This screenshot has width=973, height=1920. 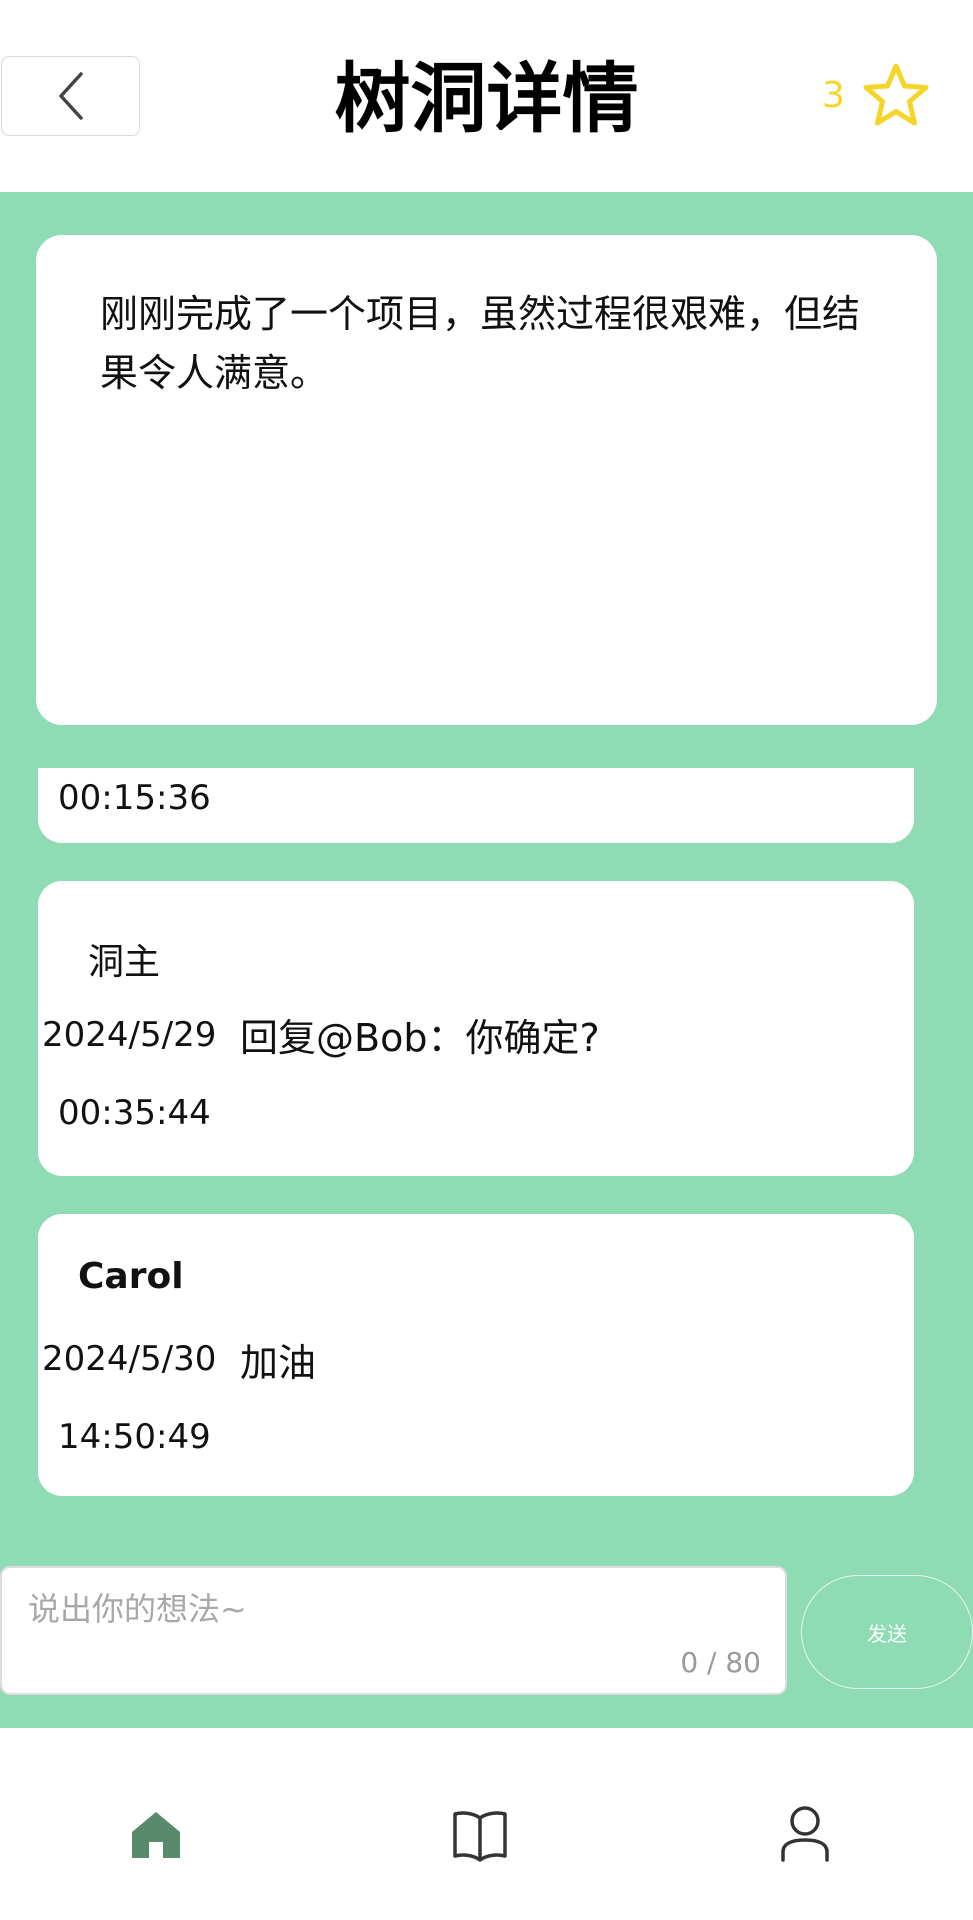 I want to click on comment-text: 加油, so click(x=278, y=1363).